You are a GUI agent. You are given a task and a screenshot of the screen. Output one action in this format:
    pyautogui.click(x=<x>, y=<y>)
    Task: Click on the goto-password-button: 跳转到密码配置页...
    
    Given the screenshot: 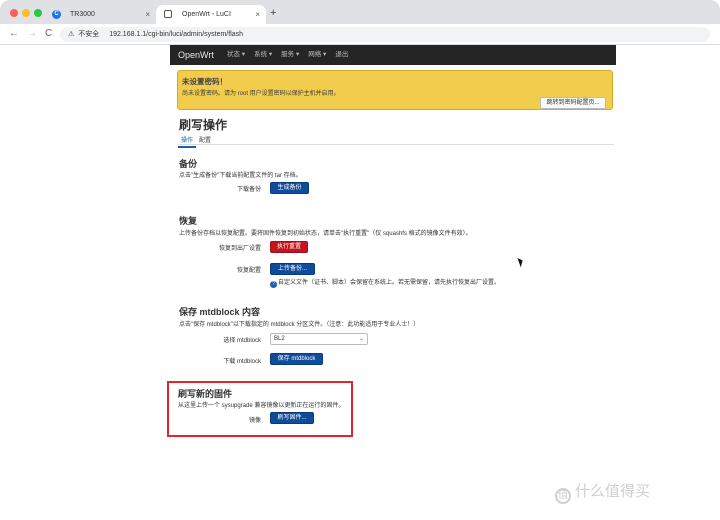 What is the action you would take?
    pyautogui.click(x=573, y=103)
    